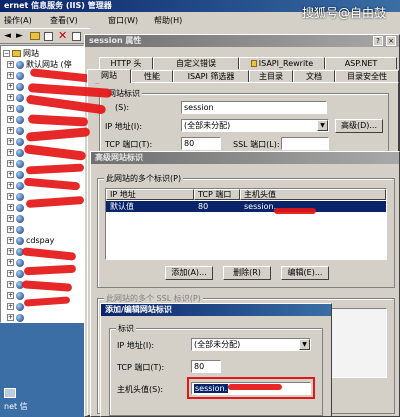  I want to click on tab-documents: 文档, so click(314, 76).